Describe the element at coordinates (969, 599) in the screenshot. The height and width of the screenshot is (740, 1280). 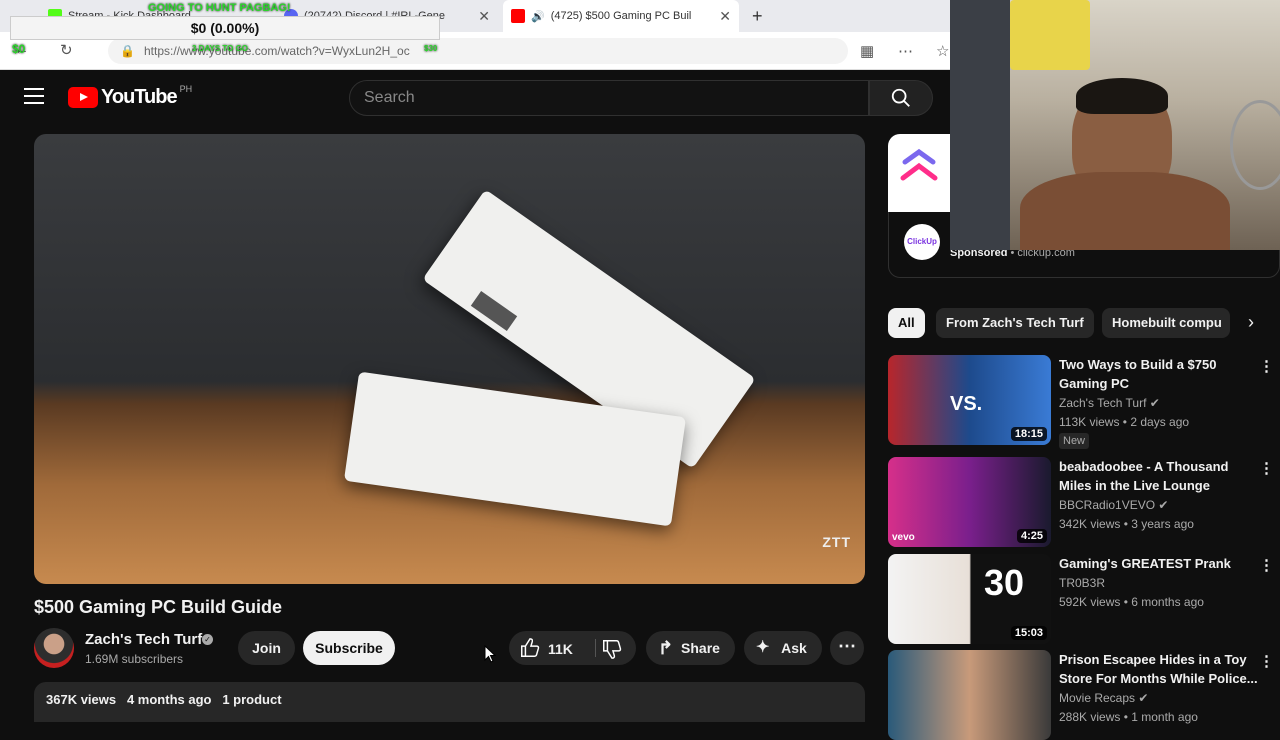
I see `video-thumbnail: 30 15:03` at that location.